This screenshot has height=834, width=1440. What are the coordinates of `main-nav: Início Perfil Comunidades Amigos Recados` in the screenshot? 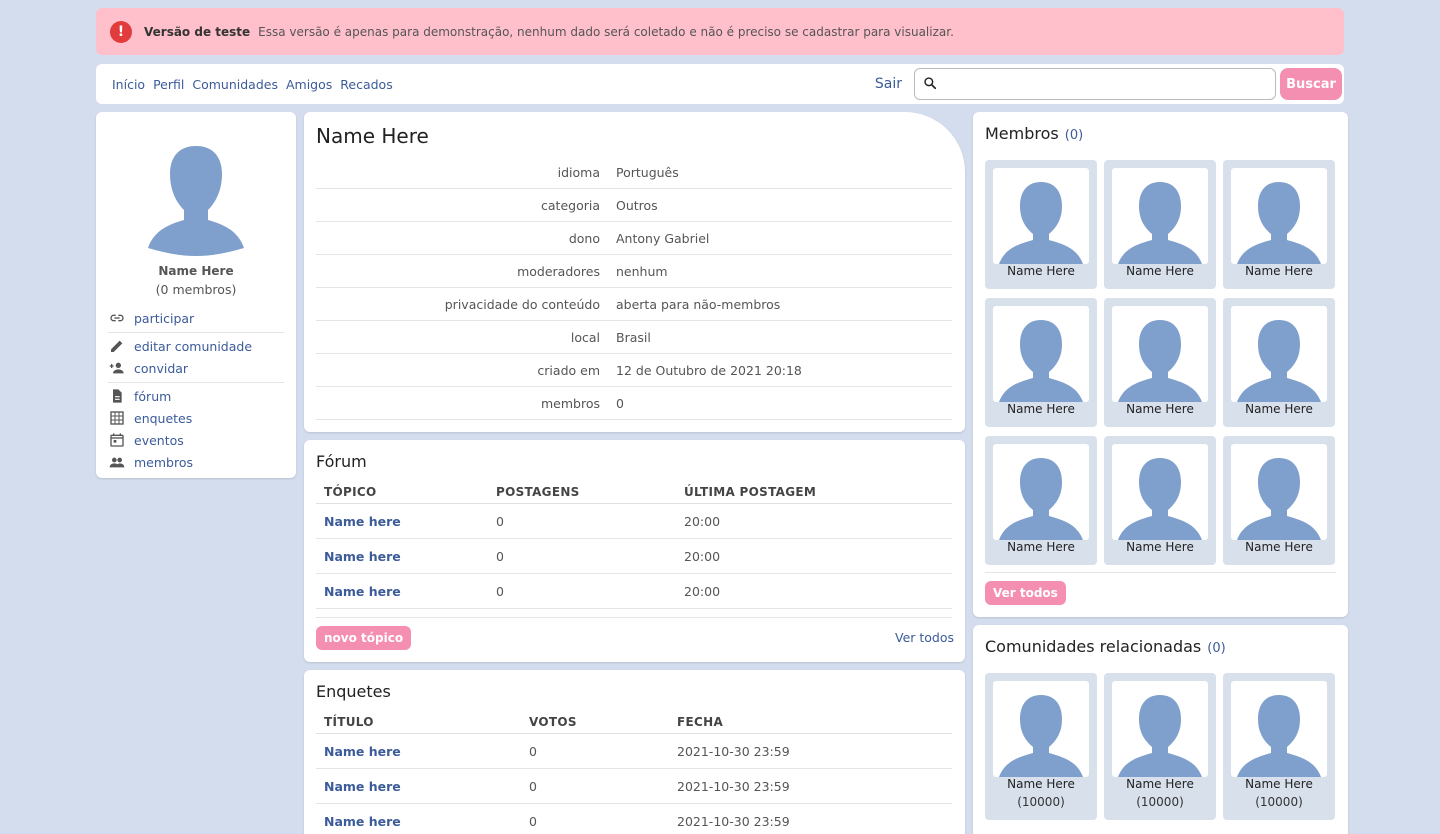 It's located at (252, 84).